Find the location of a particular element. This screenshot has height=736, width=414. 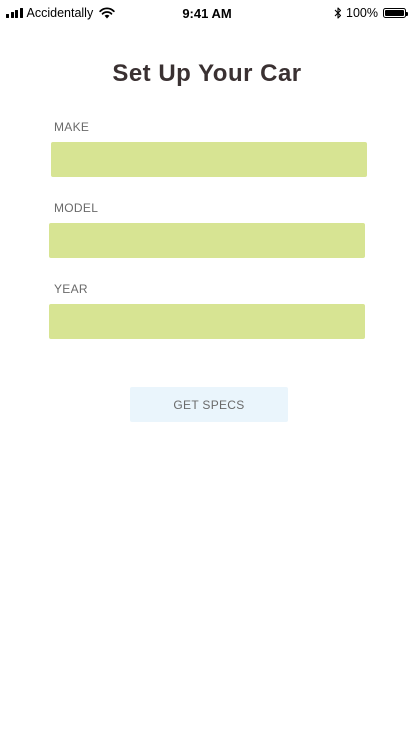

battery-icon is located at coordinates (395, 13).